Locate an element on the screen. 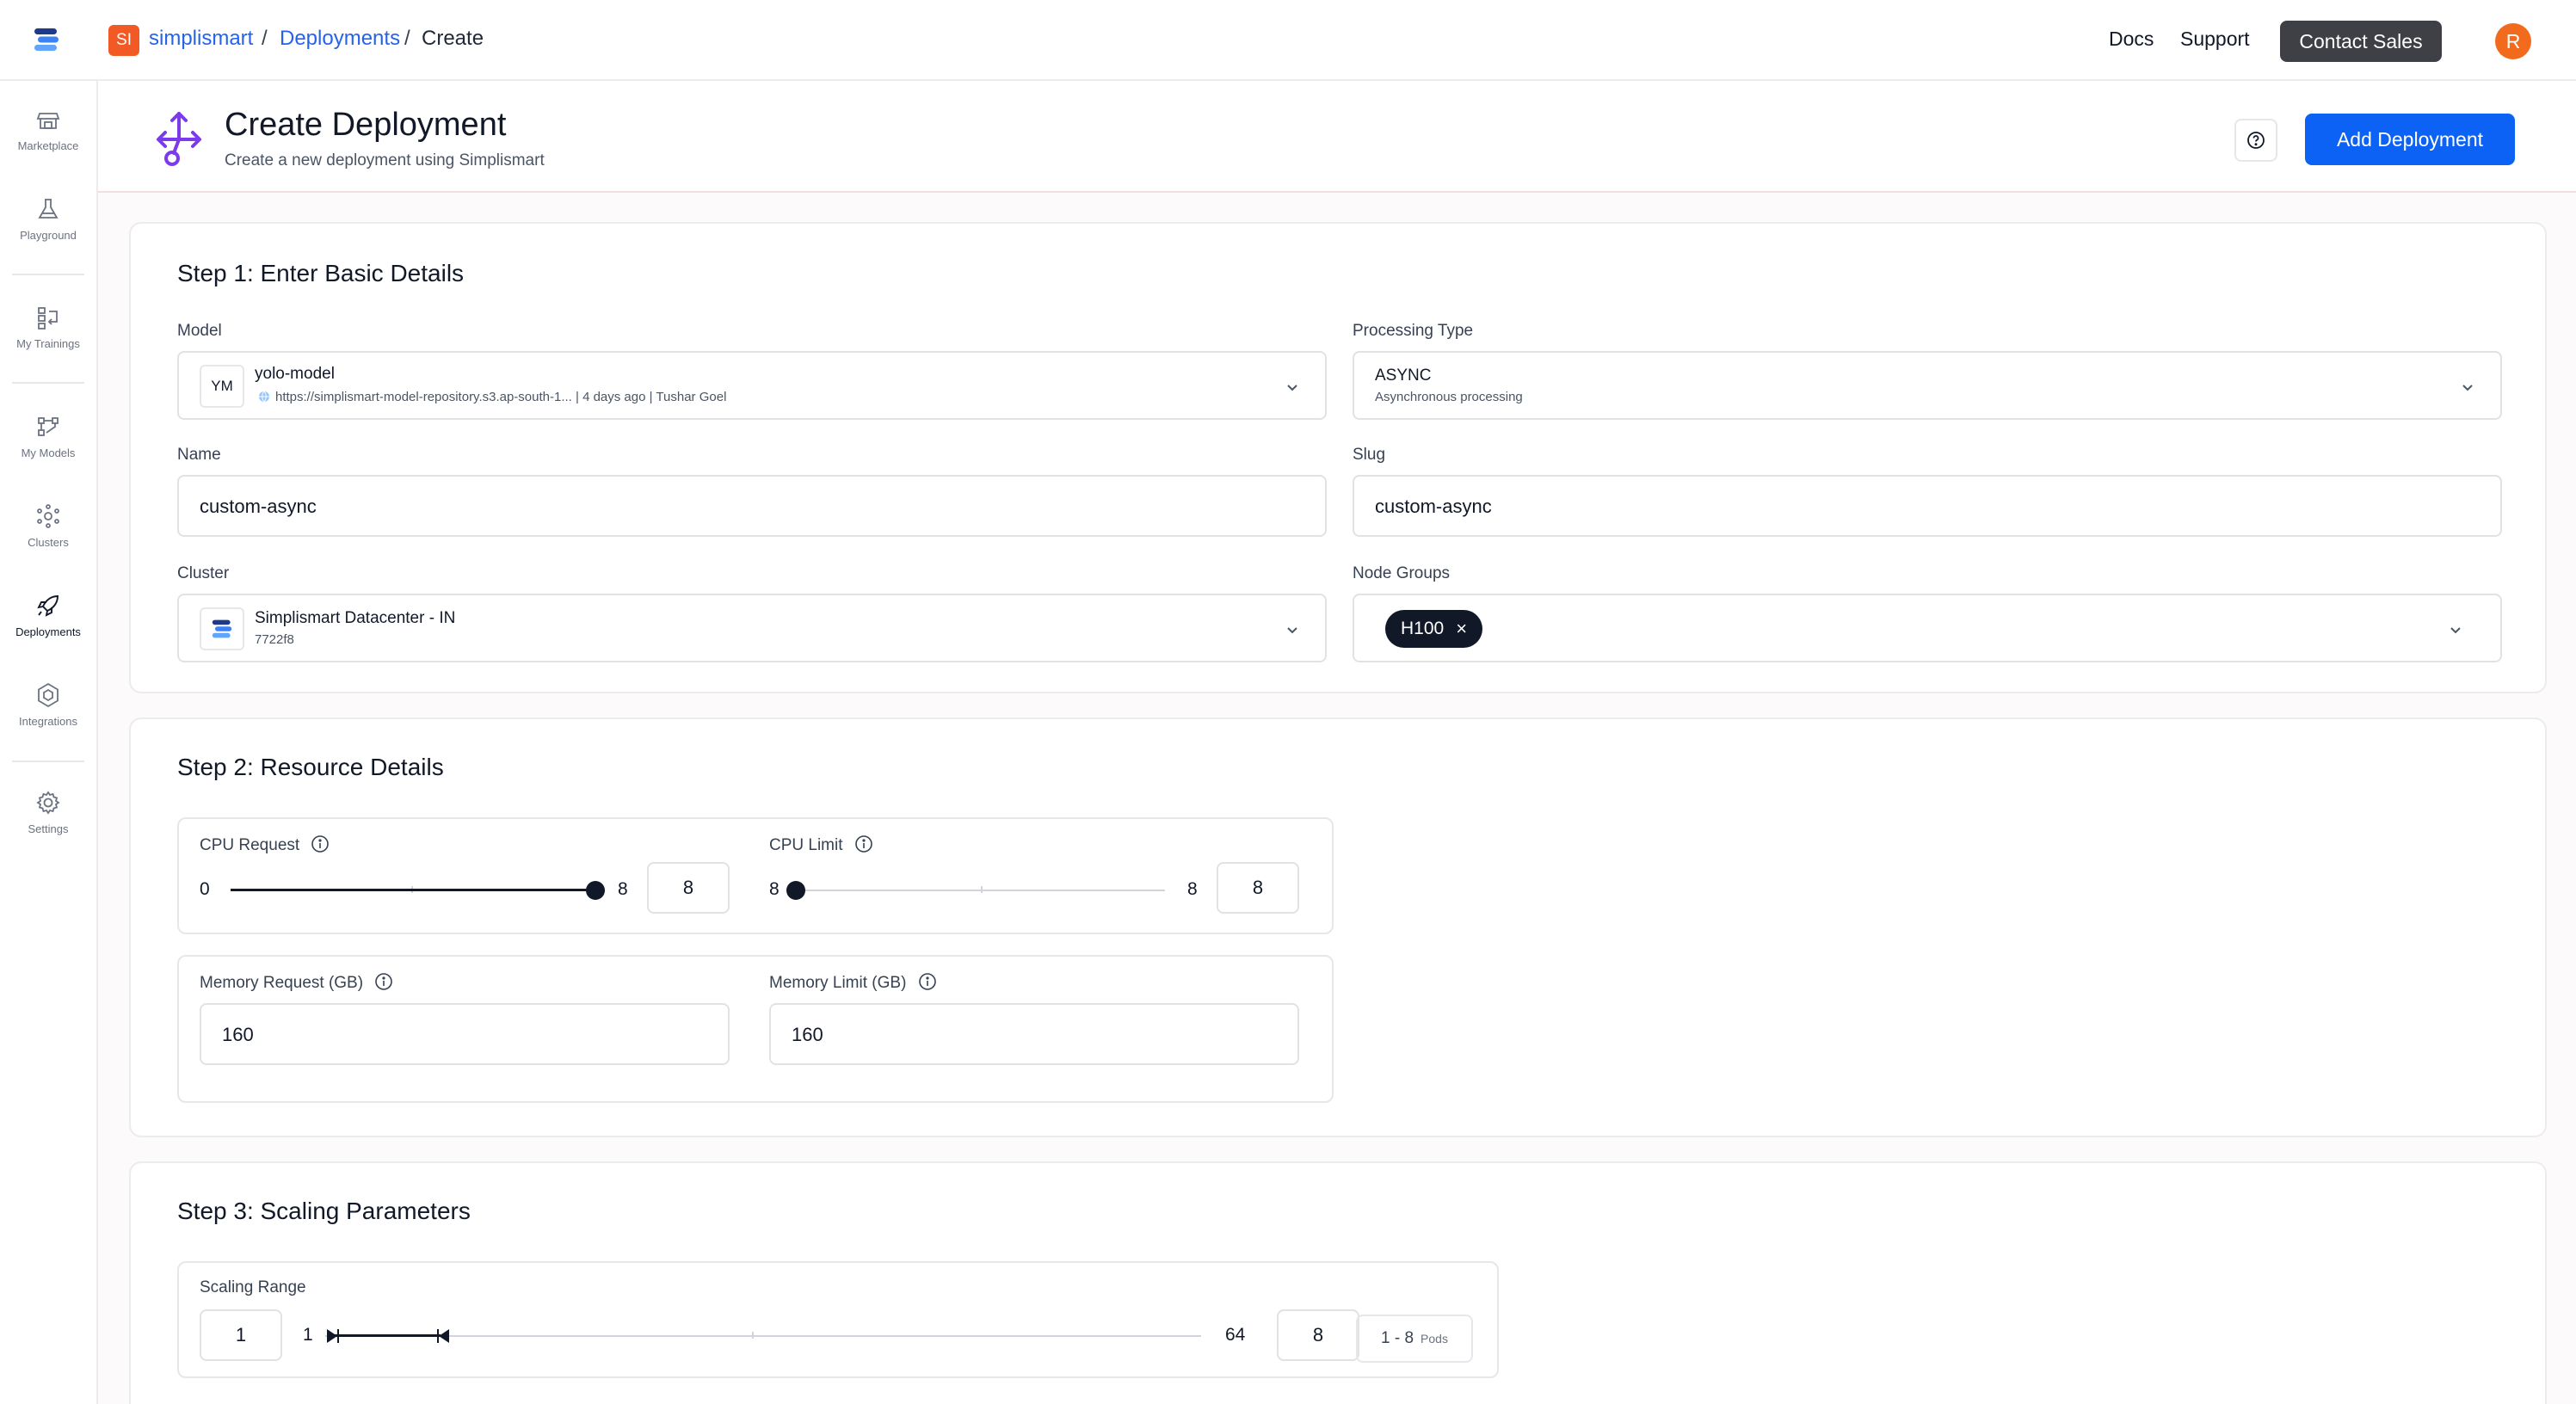  node-group-chip-label: H100 is located at coordinates (1423, 629).